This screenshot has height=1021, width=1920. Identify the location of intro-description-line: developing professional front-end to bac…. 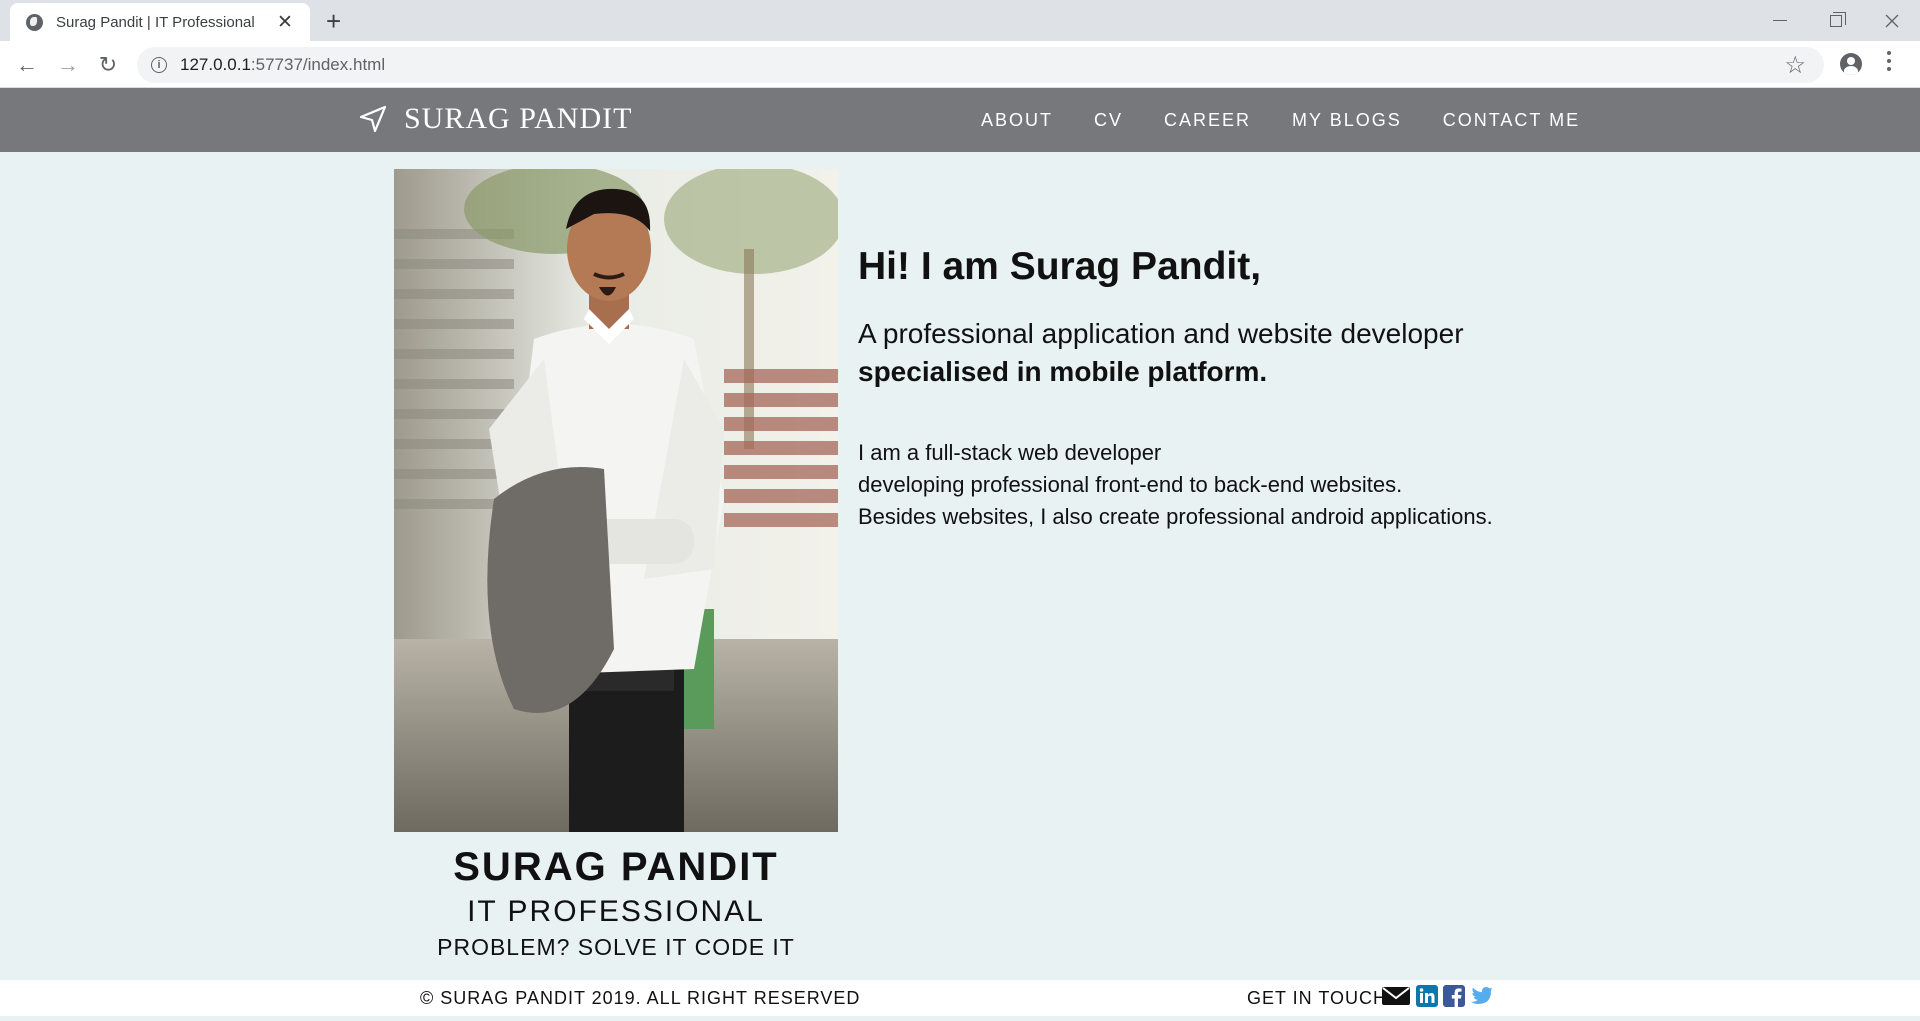
(1130, 484).